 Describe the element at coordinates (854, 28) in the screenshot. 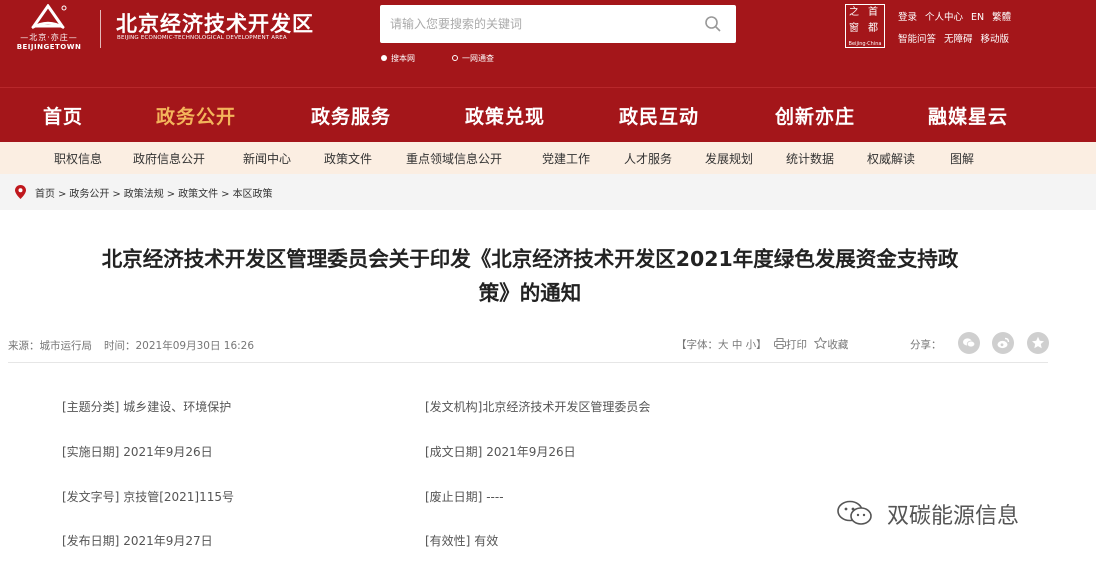

I see `capital-glyph: 窗` at that location.